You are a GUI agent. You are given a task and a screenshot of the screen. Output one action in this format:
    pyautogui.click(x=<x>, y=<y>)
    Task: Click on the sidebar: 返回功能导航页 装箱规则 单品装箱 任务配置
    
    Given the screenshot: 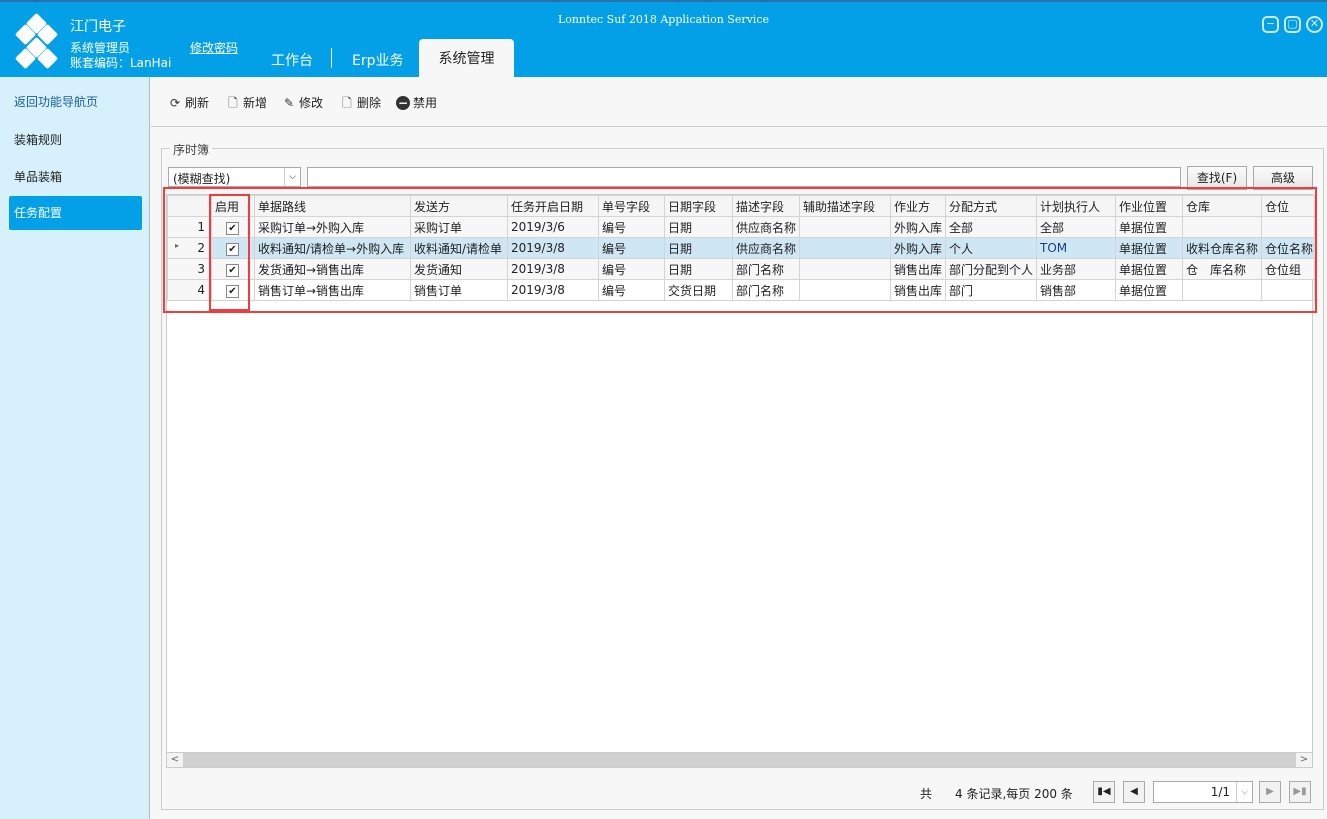 What is the action you would take?
    pyautogui.click(x=75, y=448)
    